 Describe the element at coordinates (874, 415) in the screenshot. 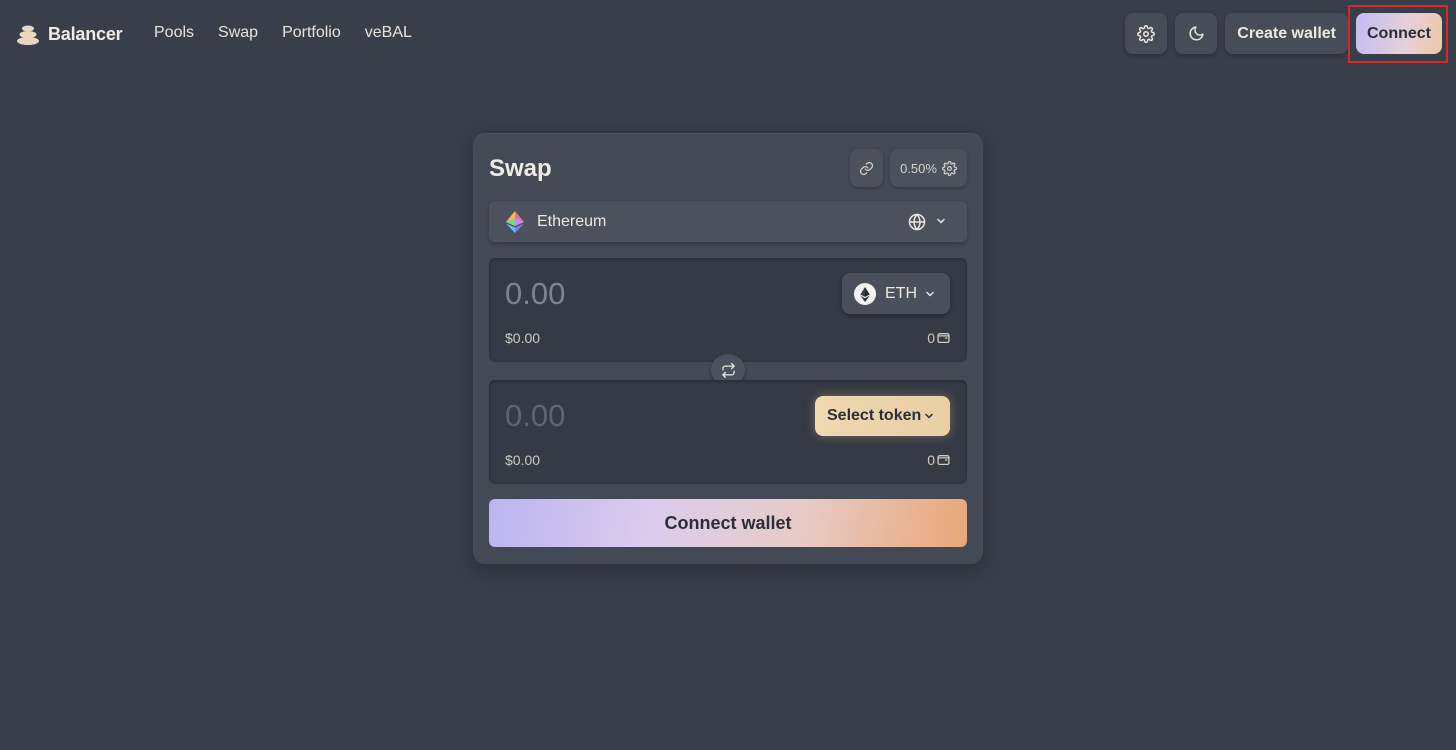

I see `select-token-label: Select token` at that location.